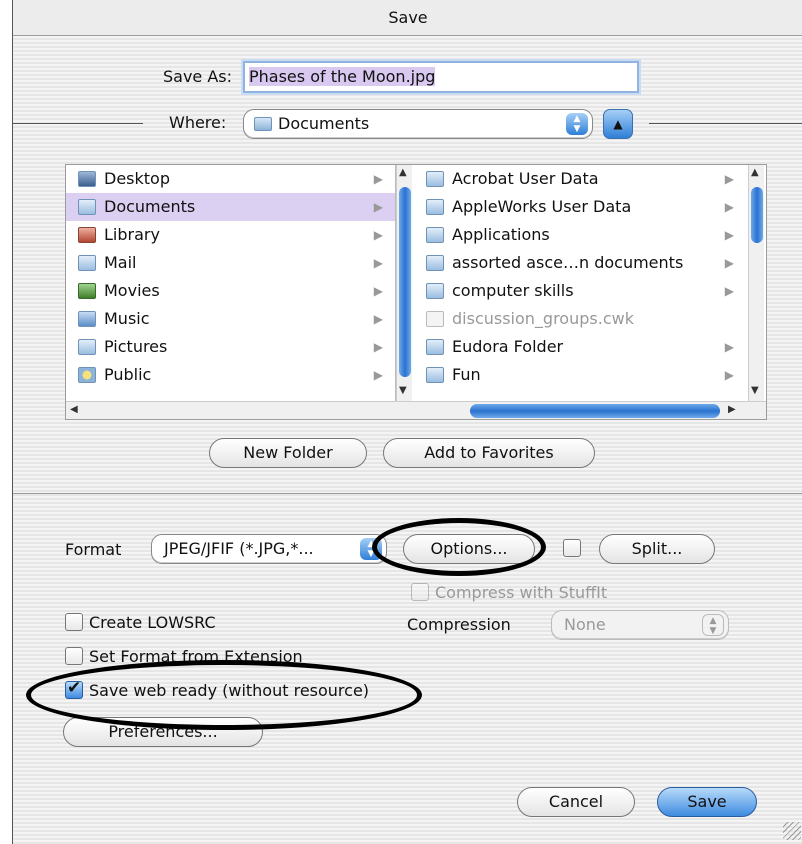  What do you see at coordinates (501, 234) in the screenshot?
I see `list-item-label: Applications` at bounding box center [501, 234].